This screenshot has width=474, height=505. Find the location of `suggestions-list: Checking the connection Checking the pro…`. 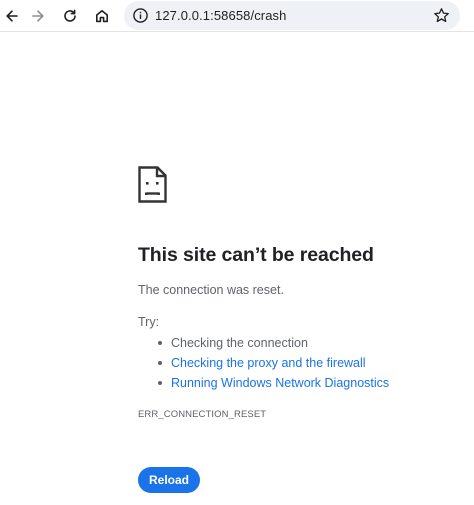

suggestions-list: Checking the connection Checking the pro… is located at coordinates (263, 364).